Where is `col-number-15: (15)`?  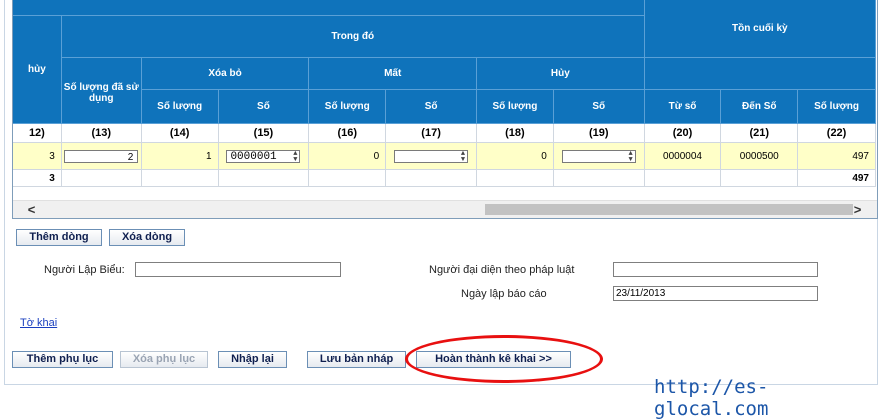 col-number-15: (15) is located at coordinates (263, 133).